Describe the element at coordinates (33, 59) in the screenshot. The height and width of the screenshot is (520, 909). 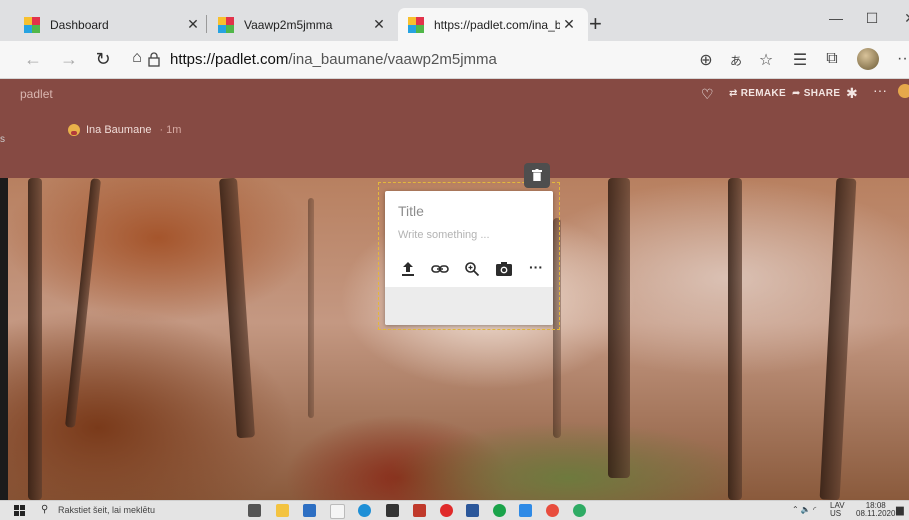
I see `back-icon: ←` at that location.